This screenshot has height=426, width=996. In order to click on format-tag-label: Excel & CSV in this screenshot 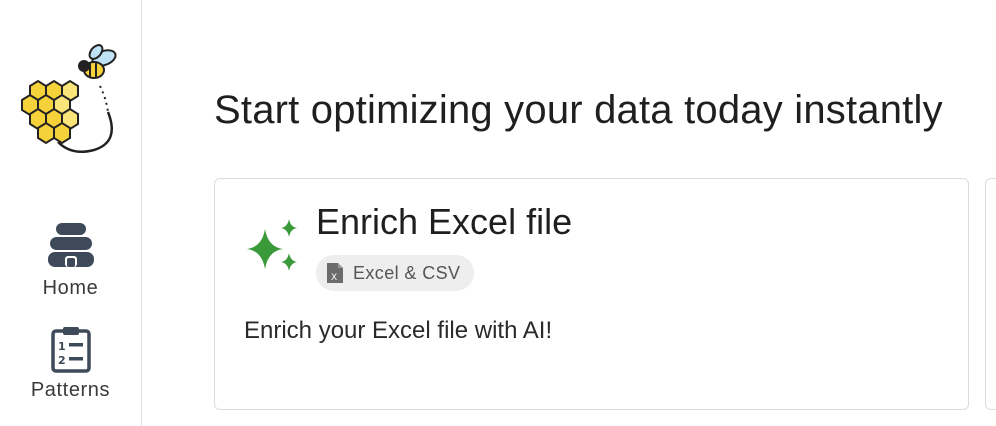, I will do `click(407, 272)`.